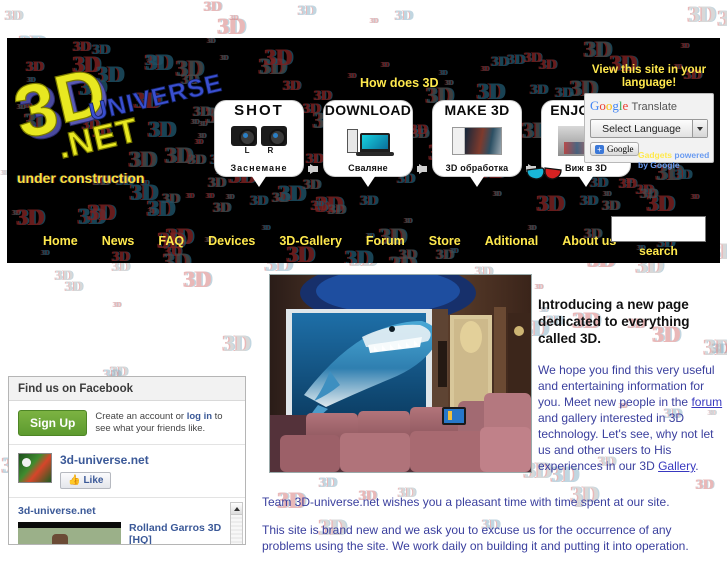 This screenshot has width=727, height=566. I want to click on step-shot-wrapper: SHOT L R Заснемане, so click(259, 144).